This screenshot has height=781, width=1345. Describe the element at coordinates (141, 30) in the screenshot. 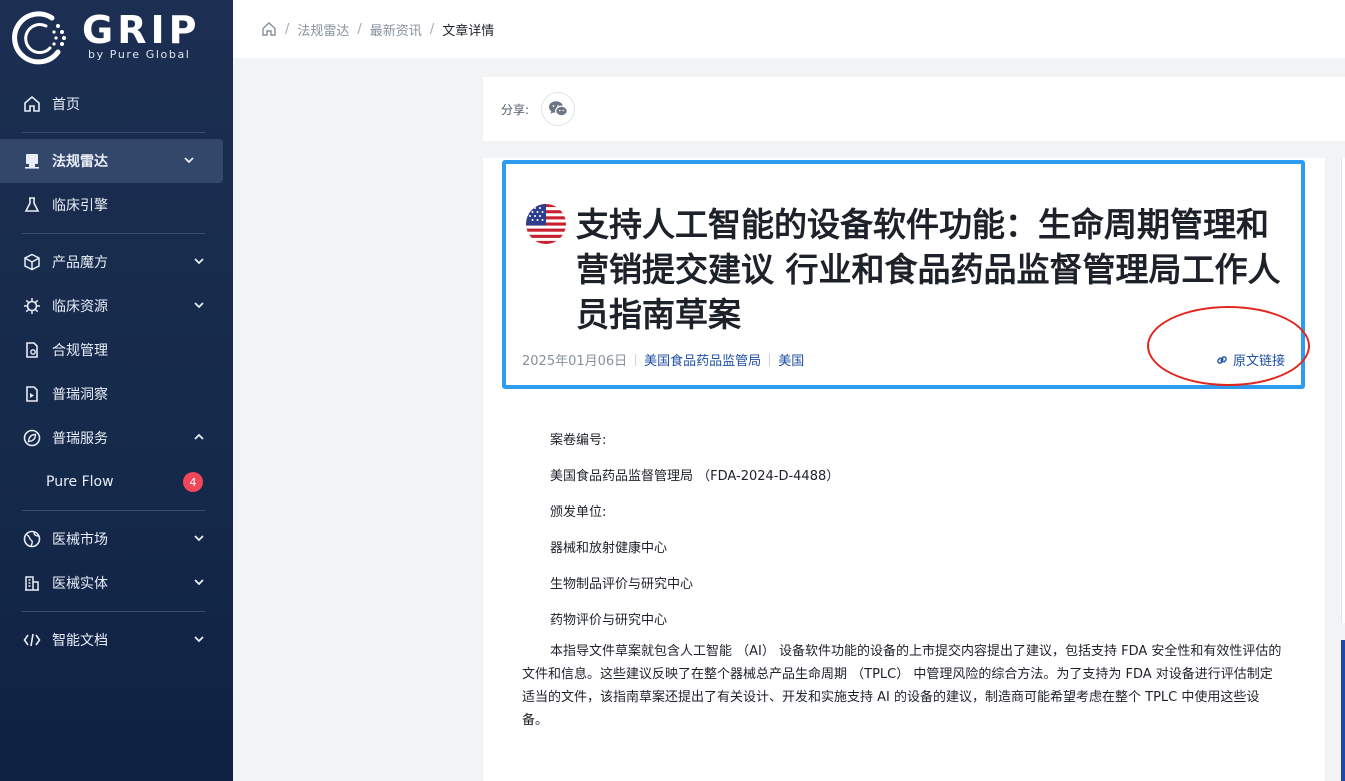

I see `brand-name: GRIP` at that location.